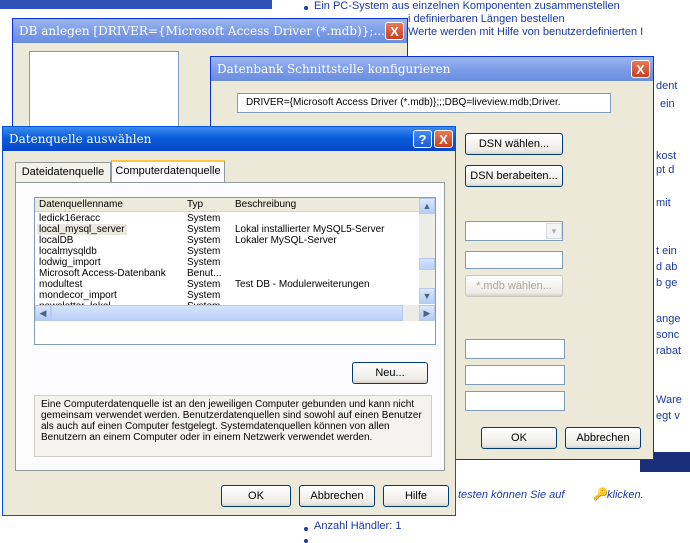 Image resolution: width=690 pixels, height=543 pixels. Describe the element at coordinates (422, 139) in the screenshot. I see `help-icon: ?` at that location.